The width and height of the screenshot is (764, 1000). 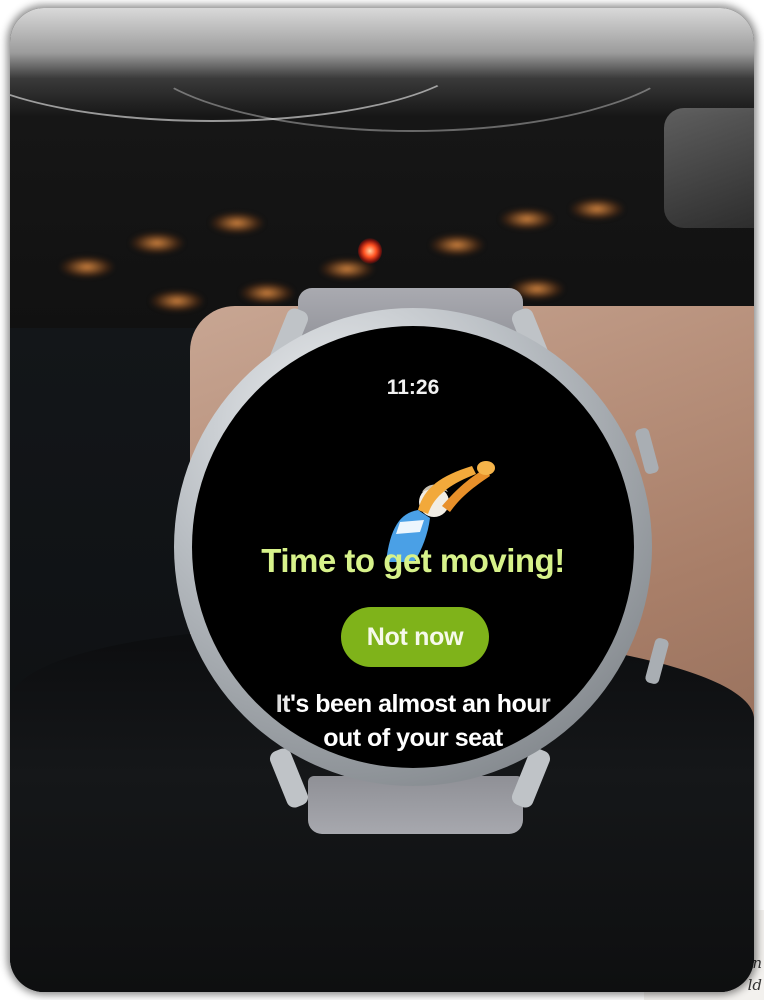 What do you see at coordinates (413, 560) in the screenshot?
I see `notification-title: Time to get moving!` at bounding box center [413, 560].